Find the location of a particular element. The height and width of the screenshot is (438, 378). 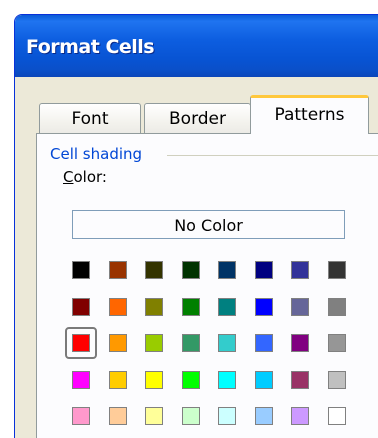

color-label-mnemonic: C is located at coordinates (68, 177).